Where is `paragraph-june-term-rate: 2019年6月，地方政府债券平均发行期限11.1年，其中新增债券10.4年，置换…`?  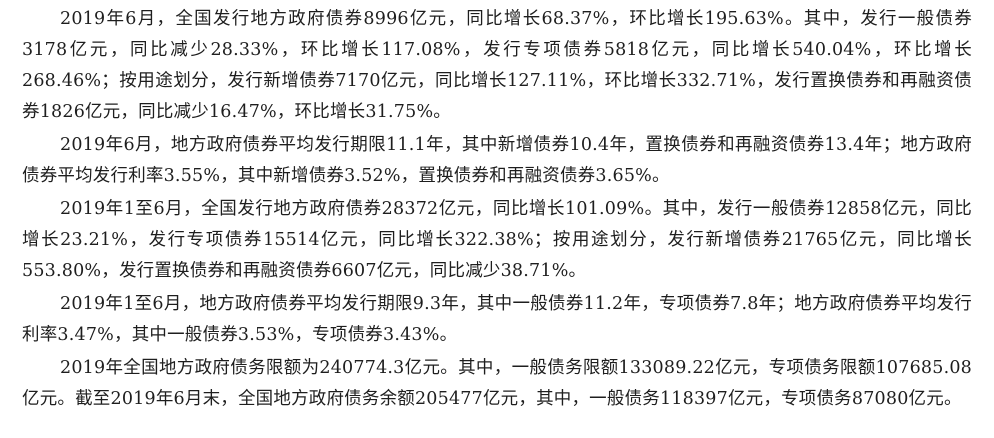
paragraph-june-term-rate: 2019年6月，地方政府债券平均发行期限11.1年，其中新增债券10.4年，置换… is located at coordinates (497, 160).